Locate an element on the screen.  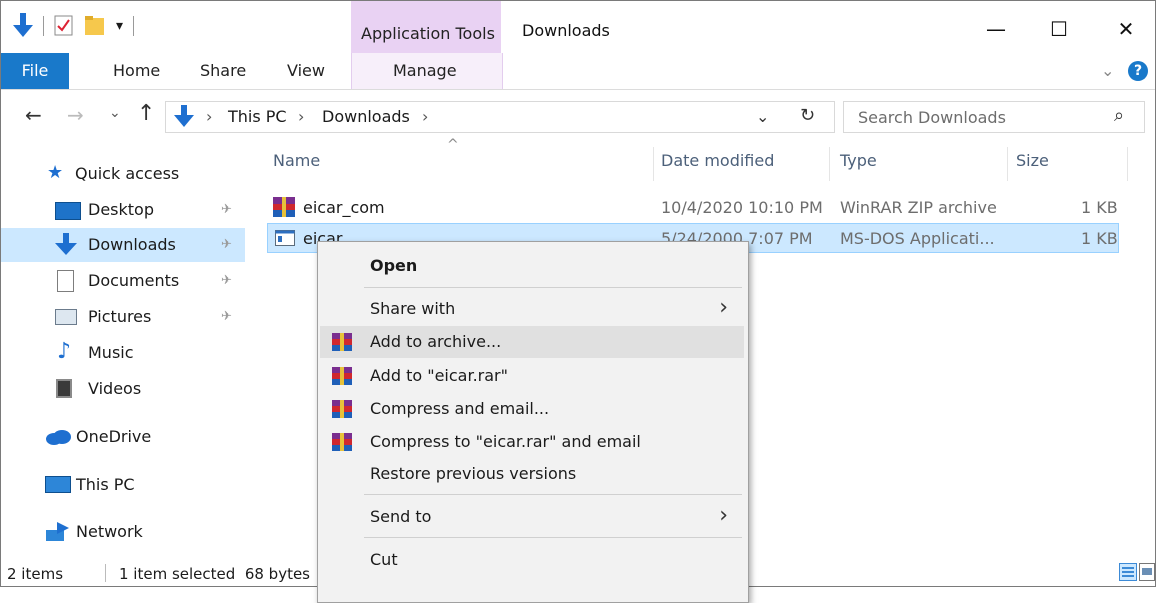
customize-qat-icon: ▾ is located at coordinates (119, 26).